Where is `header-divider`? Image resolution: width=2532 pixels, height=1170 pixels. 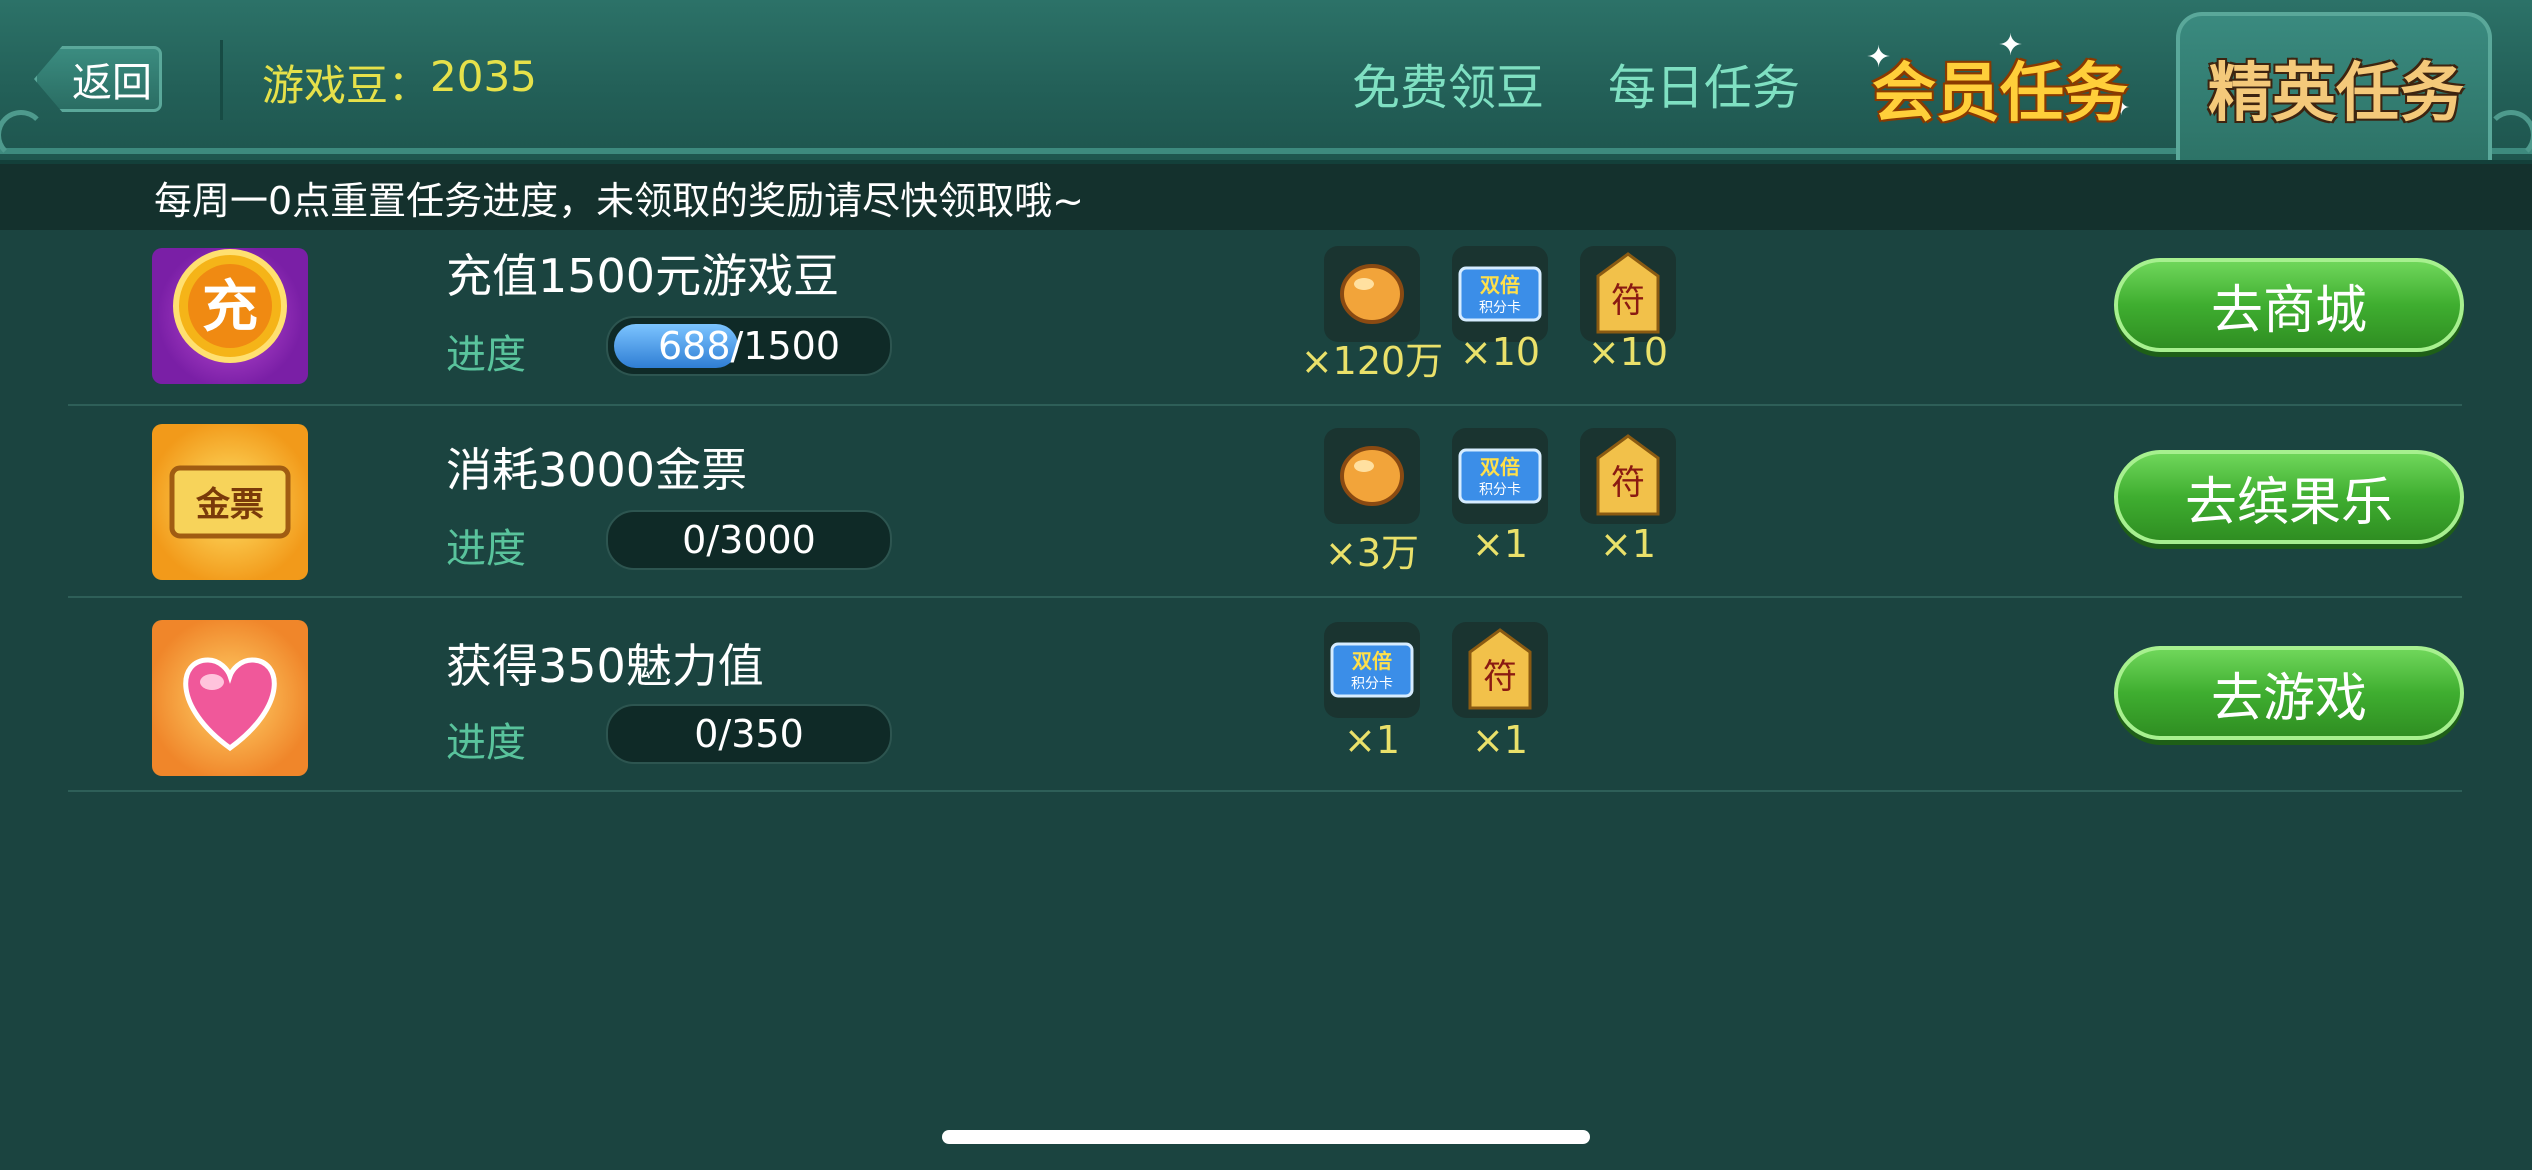 header-divider is located at coordinates (1266, 151).